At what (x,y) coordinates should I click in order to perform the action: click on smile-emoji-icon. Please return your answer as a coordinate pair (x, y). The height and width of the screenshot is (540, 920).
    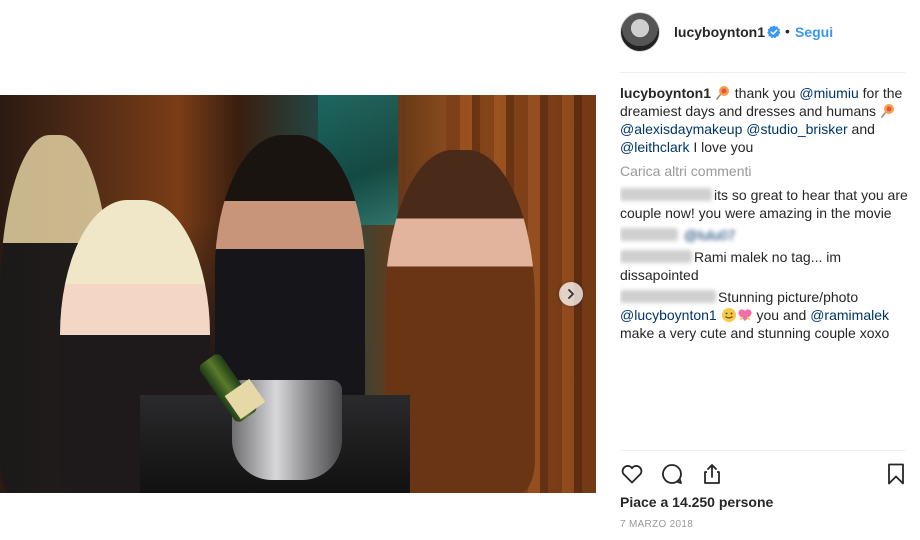
    Looking at the image, I should click on (728, 315).